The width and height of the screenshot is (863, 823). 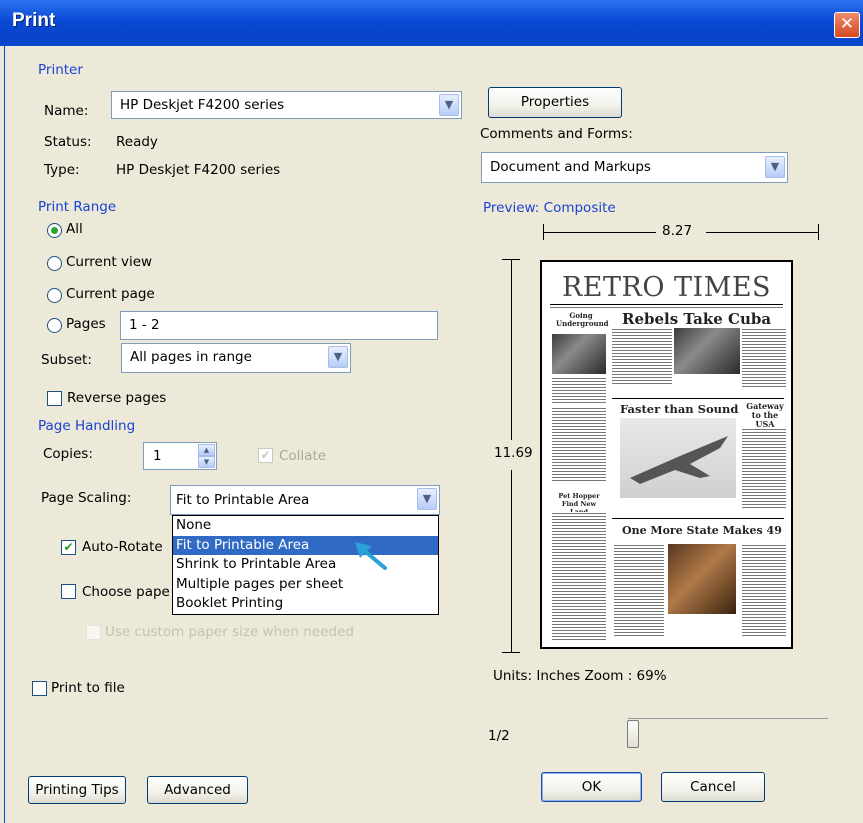 What do you see at coordinates (109, 262) in the screenshot?
I see `radio-current-view-label: Current view` at bounding box center [109, 262].